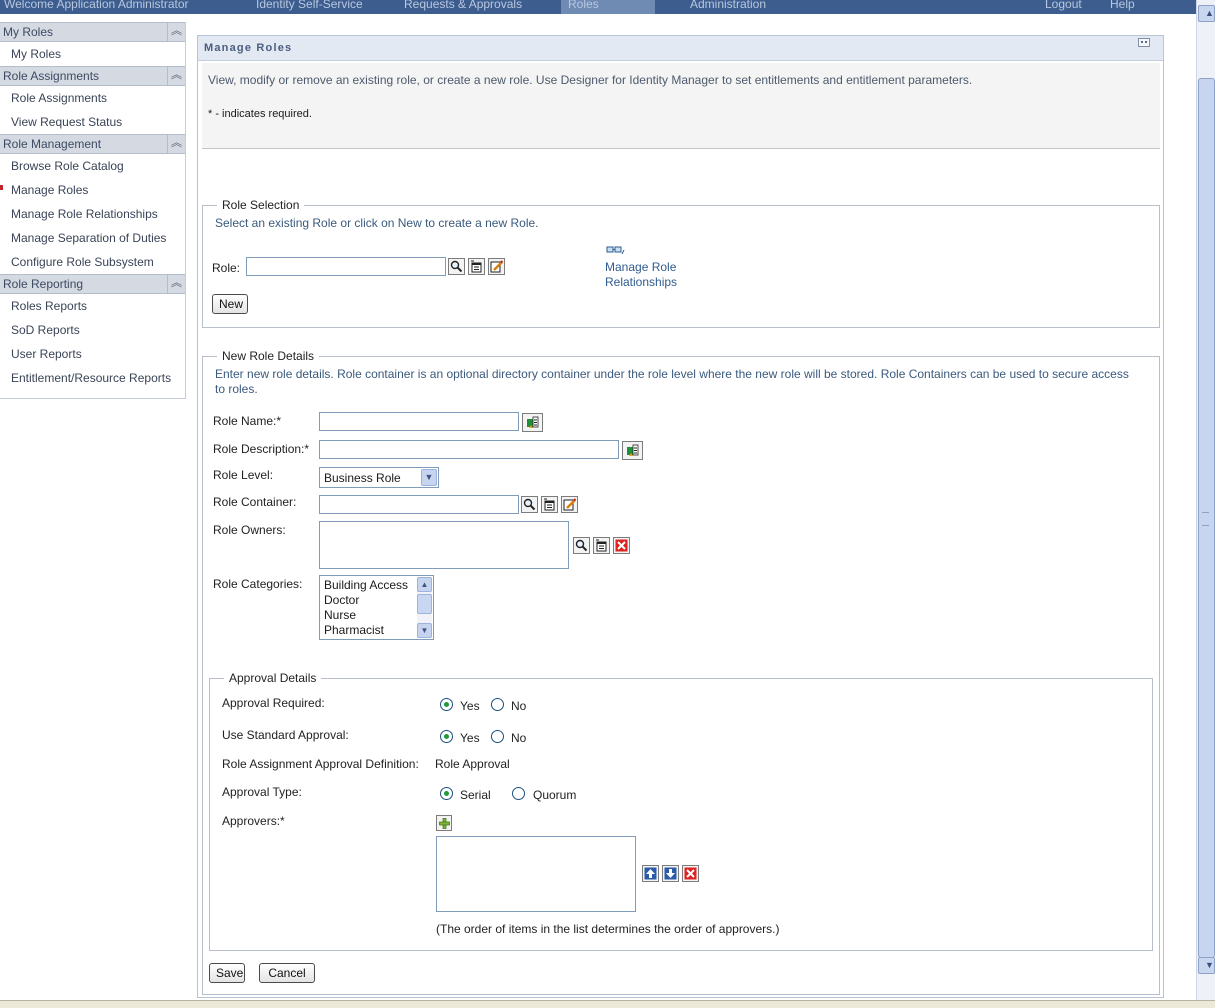 This screenshot has height=1008, width=1215. Describe the element at coordinates (621, 545) in the screenshot. I see `owners-remove-button` at that location.